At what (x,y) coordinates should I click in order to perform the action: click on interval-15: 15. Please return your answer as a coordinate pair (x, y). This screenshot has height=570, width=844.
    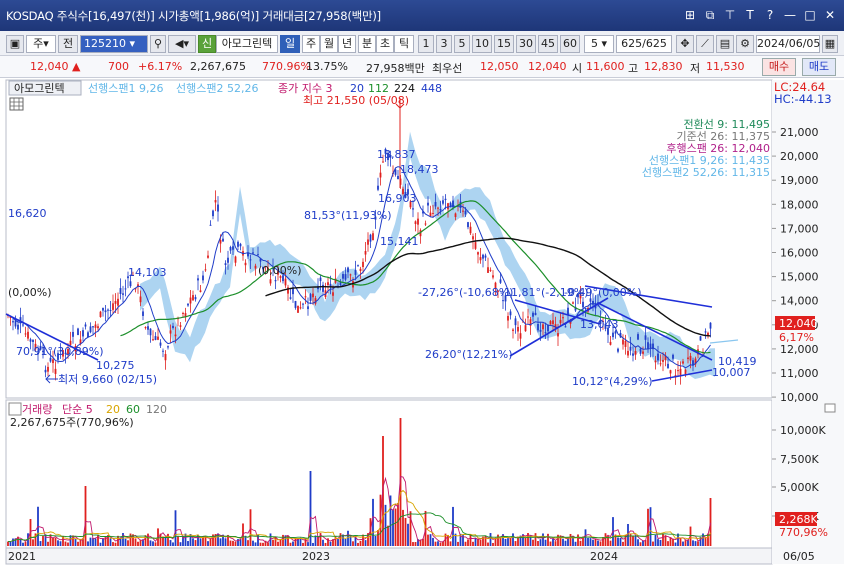
    Looking at the image, I should click on (504, 44).